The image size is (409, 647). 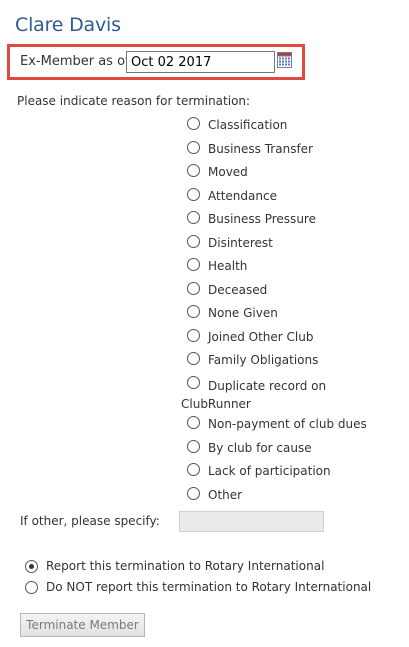 I want to click on ex-member-label: Ex-Member as of:, so click(x=77, y=61).